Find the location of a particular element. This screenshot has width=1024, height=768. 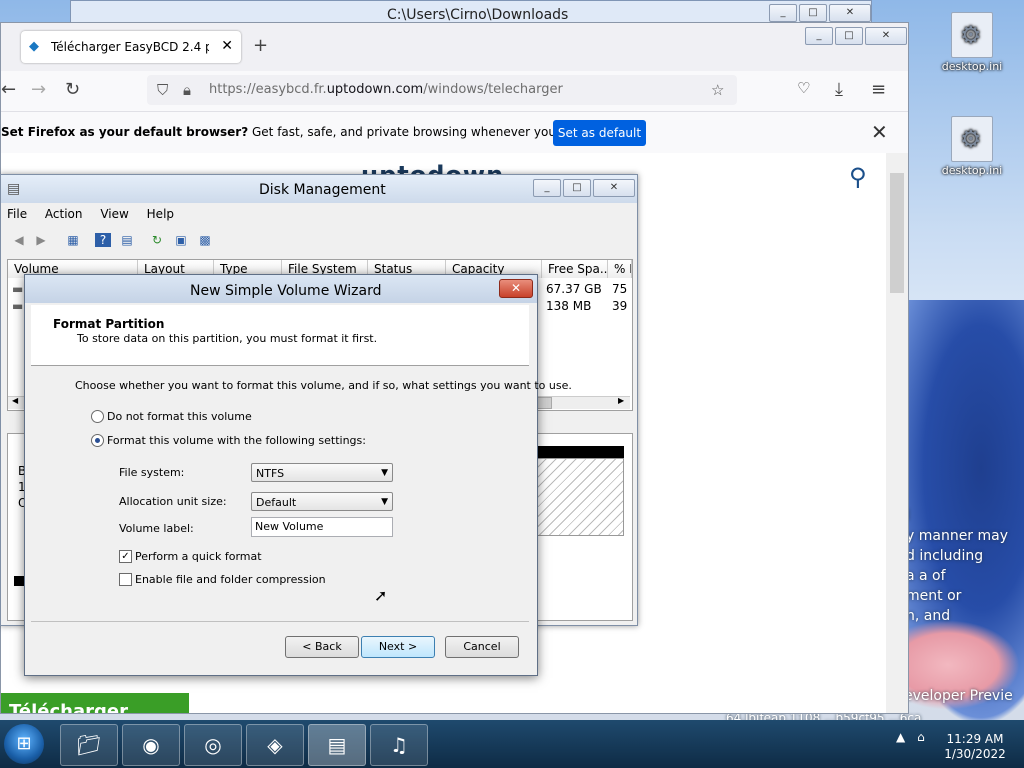

disk-settings-icon: ▩ is located at coordinates (205, 240).